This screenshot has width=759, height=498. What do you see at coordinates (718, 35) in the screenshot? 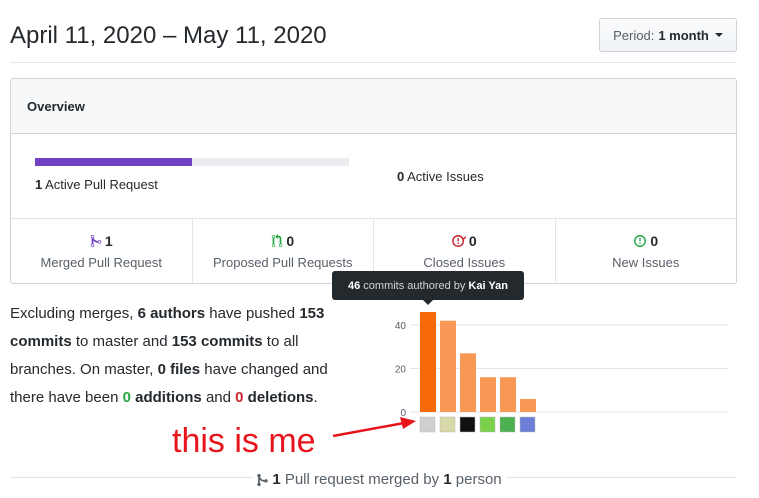
I see `caret-down-icon` at bounding box center [718, 35].